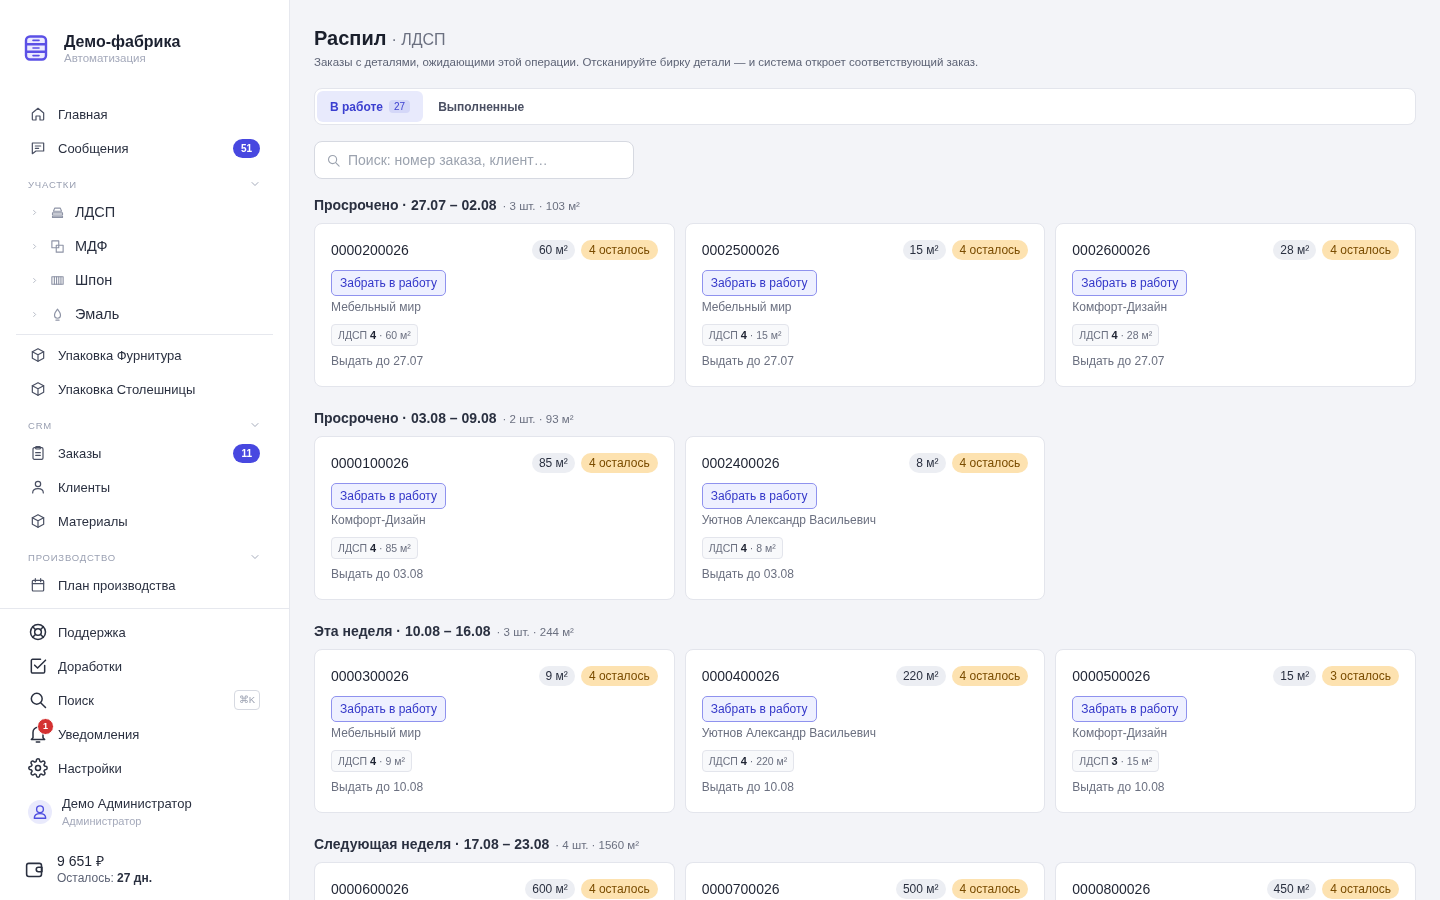 The image size is (1440, 900). Describe the element at coordinates (38, 114) in the screenshot. I see `home-icon` at that location.